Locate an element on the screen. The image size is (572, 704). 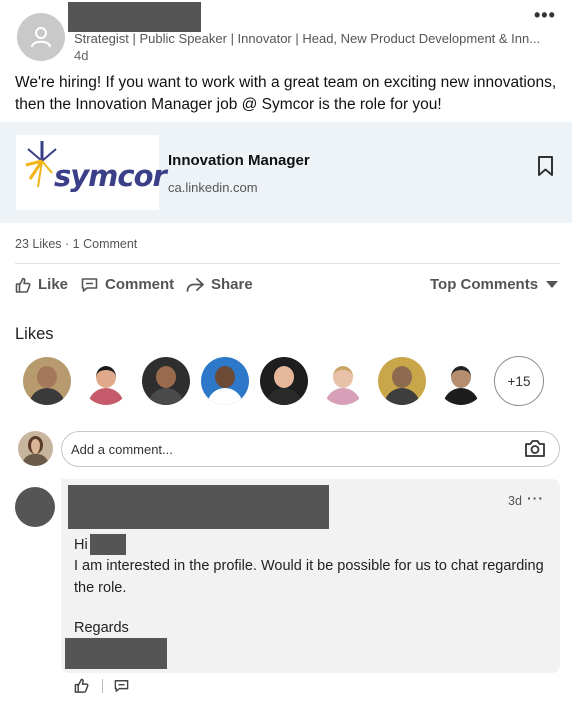
link-card-domain: ca.linkedin.com is located at coordinates (213, 187).